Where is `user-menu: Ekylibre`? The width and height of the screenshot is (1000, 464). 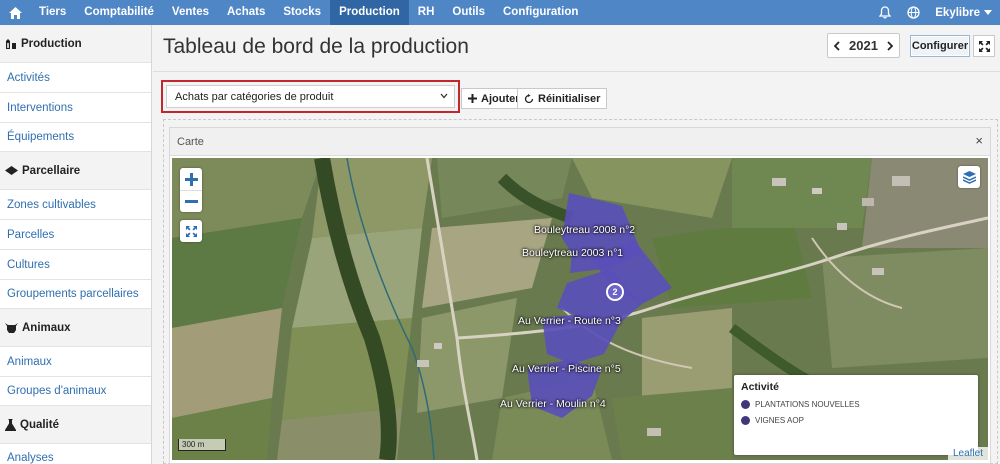
user-menu: Ekylibre is located at coordinates (963, 13).